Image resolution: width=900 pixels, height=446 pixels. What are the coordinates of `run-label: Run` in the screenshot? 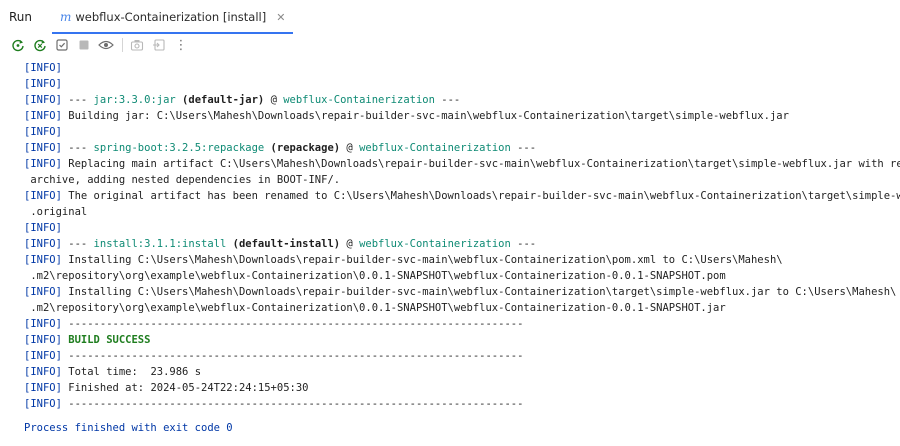 It's located at (21, 17).